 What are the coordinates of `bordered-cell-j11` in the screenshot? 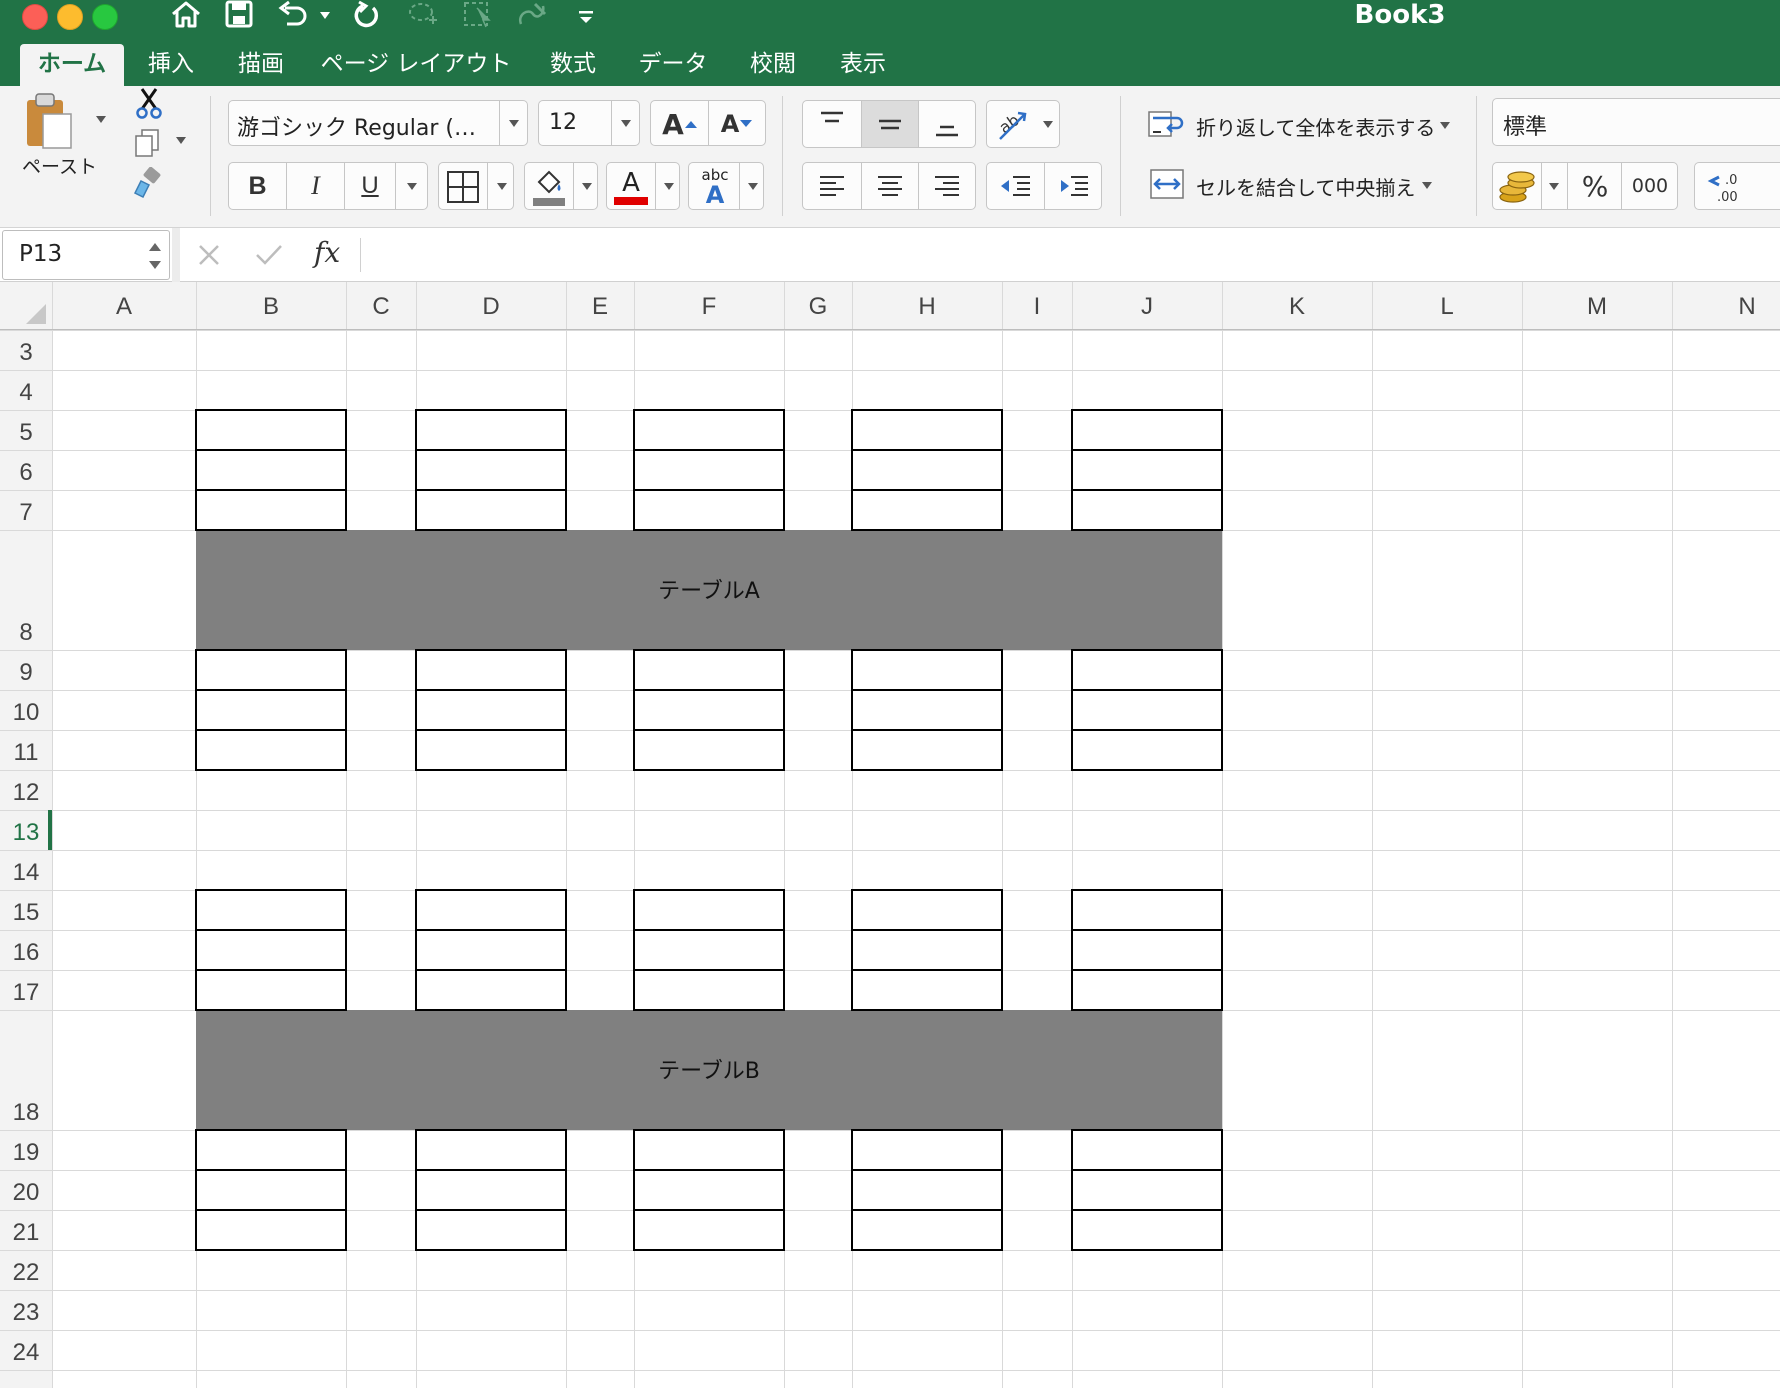 It's located at (1147, 750).